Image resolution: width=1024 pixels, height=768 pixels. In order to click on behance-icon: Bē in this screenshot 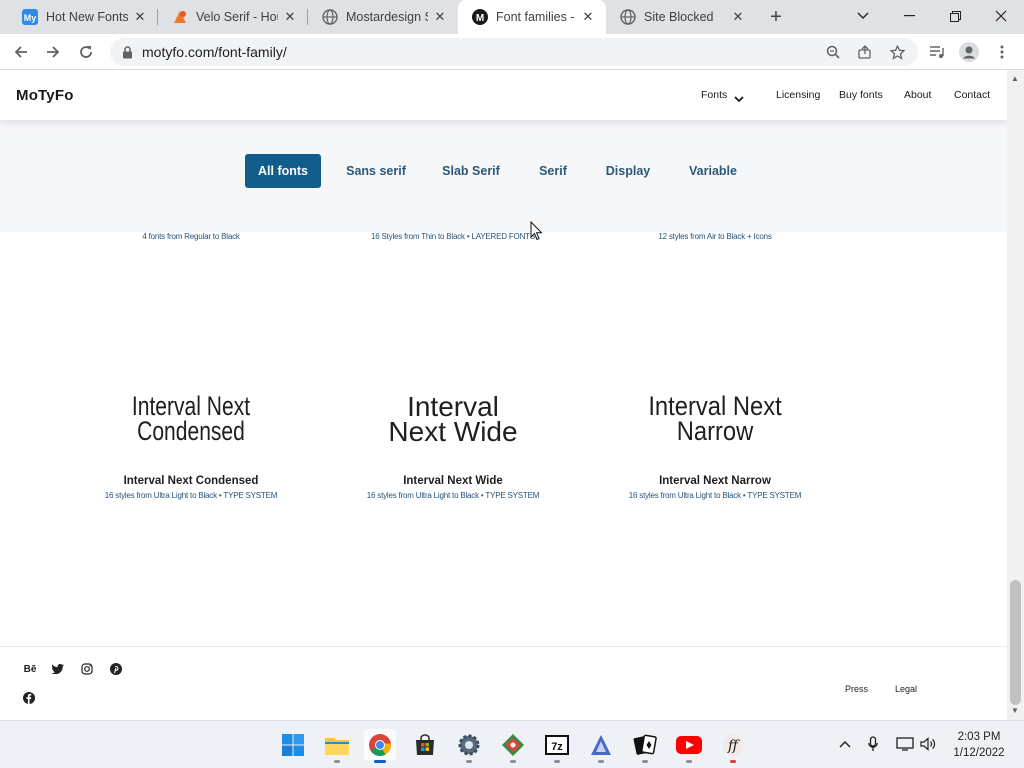, I will do `click(30, 669)`.